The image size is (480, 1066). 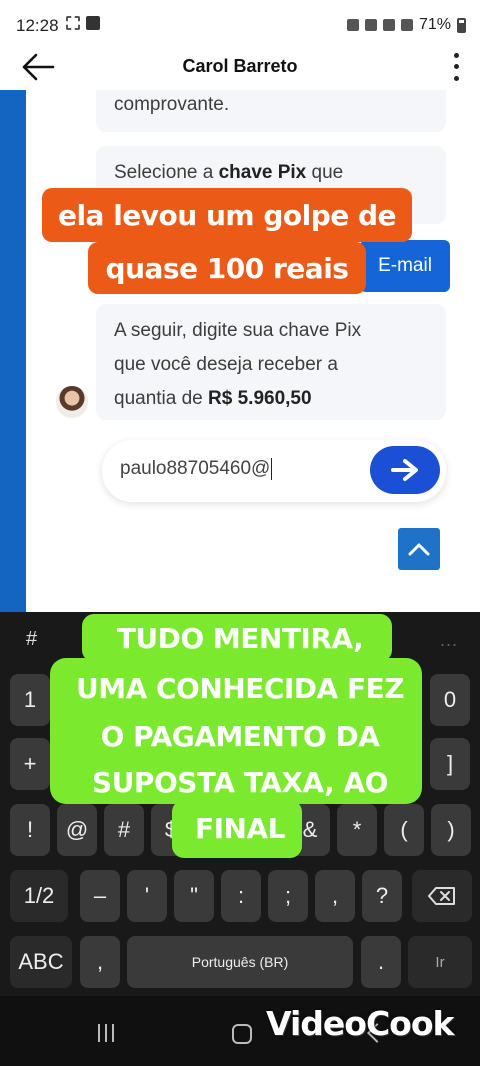 I want to click on more-options-button, so click(x=456, y=67).